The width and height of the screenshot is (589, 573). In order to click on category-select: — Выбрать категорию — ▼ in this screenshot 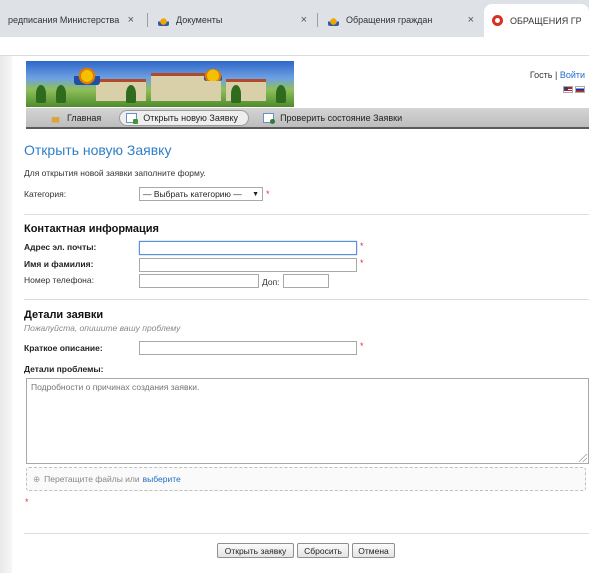, I will do `click(201, 194)`.